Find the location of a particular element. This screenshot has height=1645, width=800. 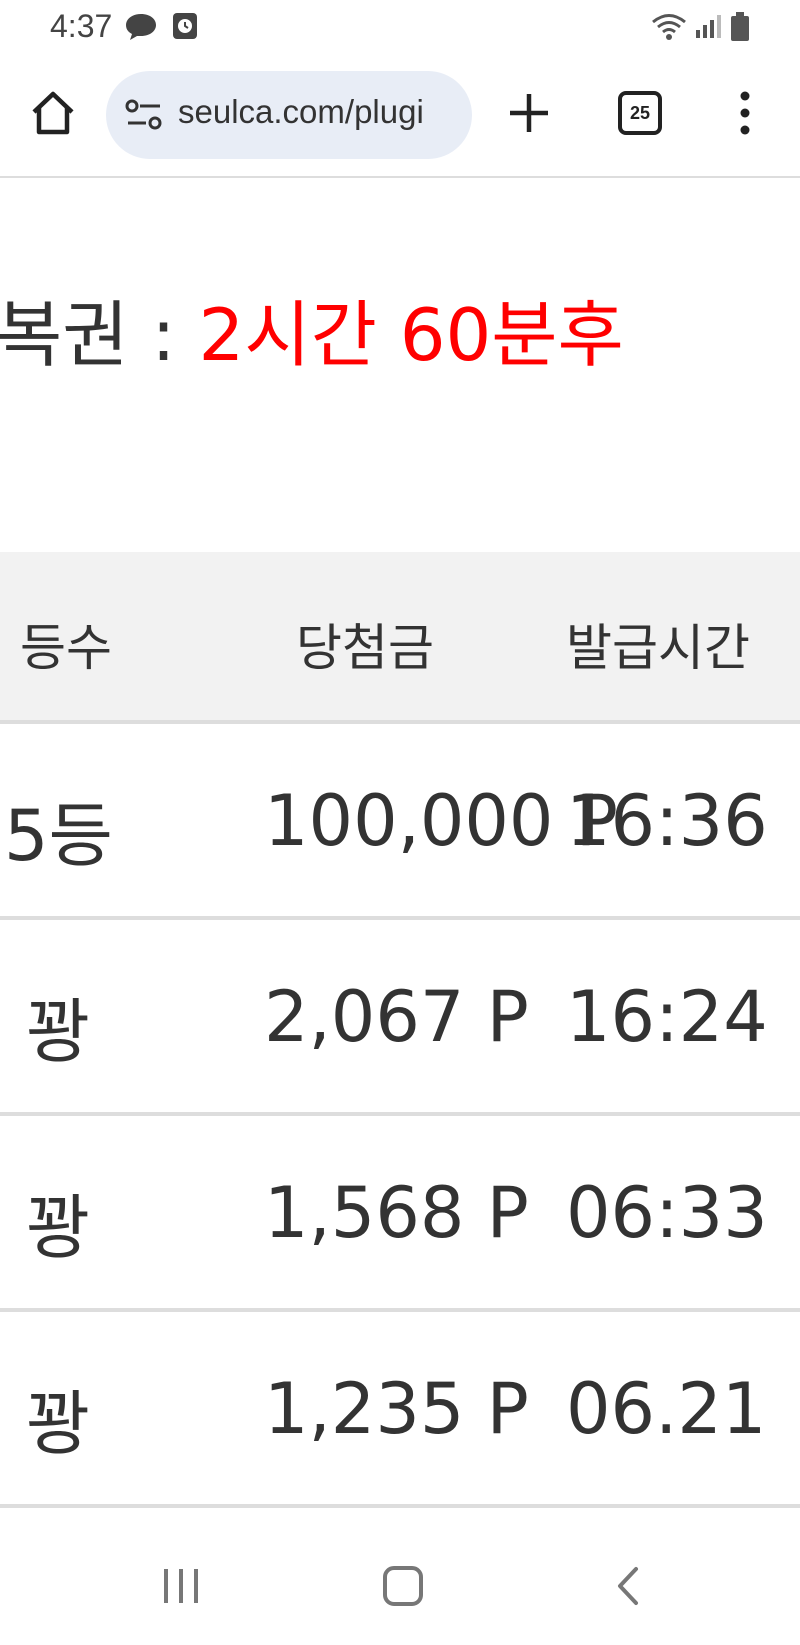

tab-switcher-icon: 25 is located at coordinates (640, 113).